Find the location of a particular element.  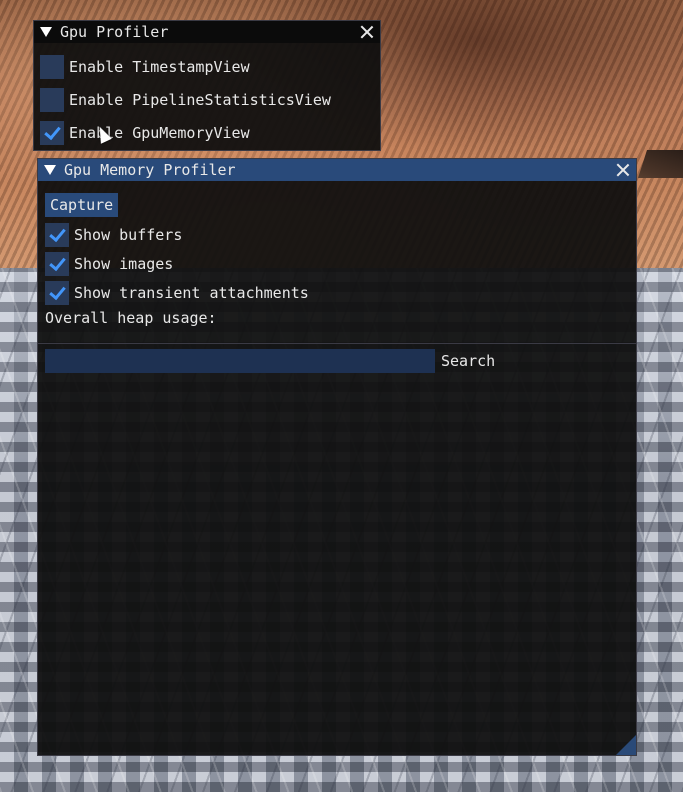

option-gpu-memory-view: Enable GpuMemoryView is located at coordinates (210, 133).